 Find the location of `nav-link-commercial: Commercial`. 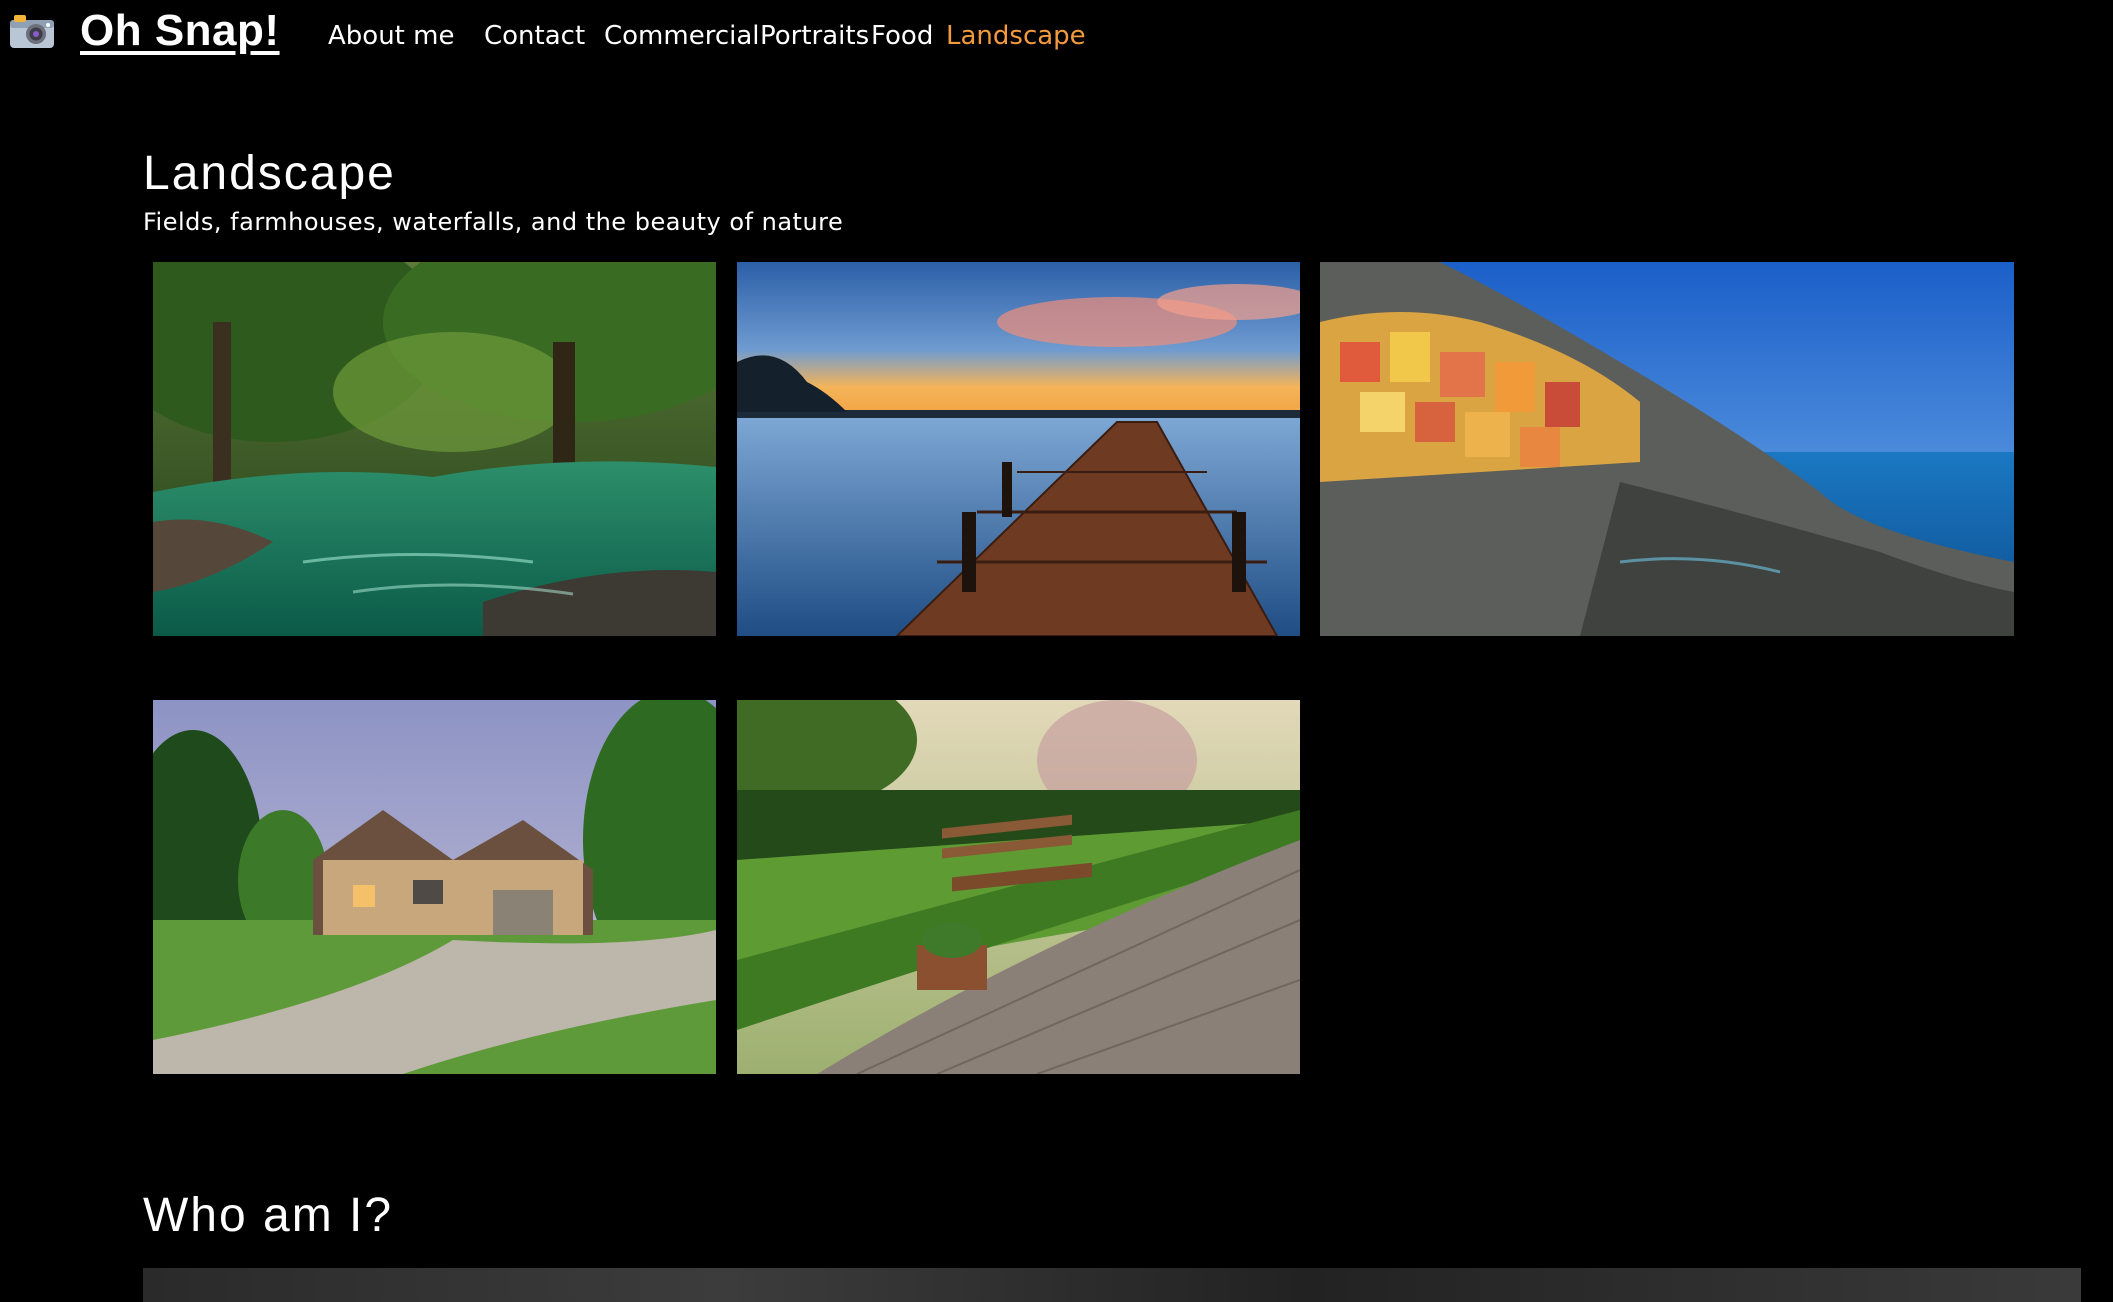

nav-link-commercial: Commercial is located at coordinates (682, 36).